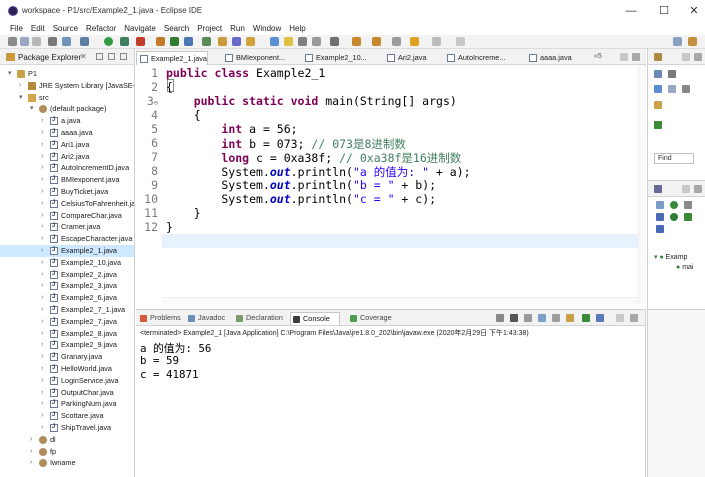 The width and height of the screenshot is (705, 477). I want to click on minimize-panel-icon, so click(686, 57).